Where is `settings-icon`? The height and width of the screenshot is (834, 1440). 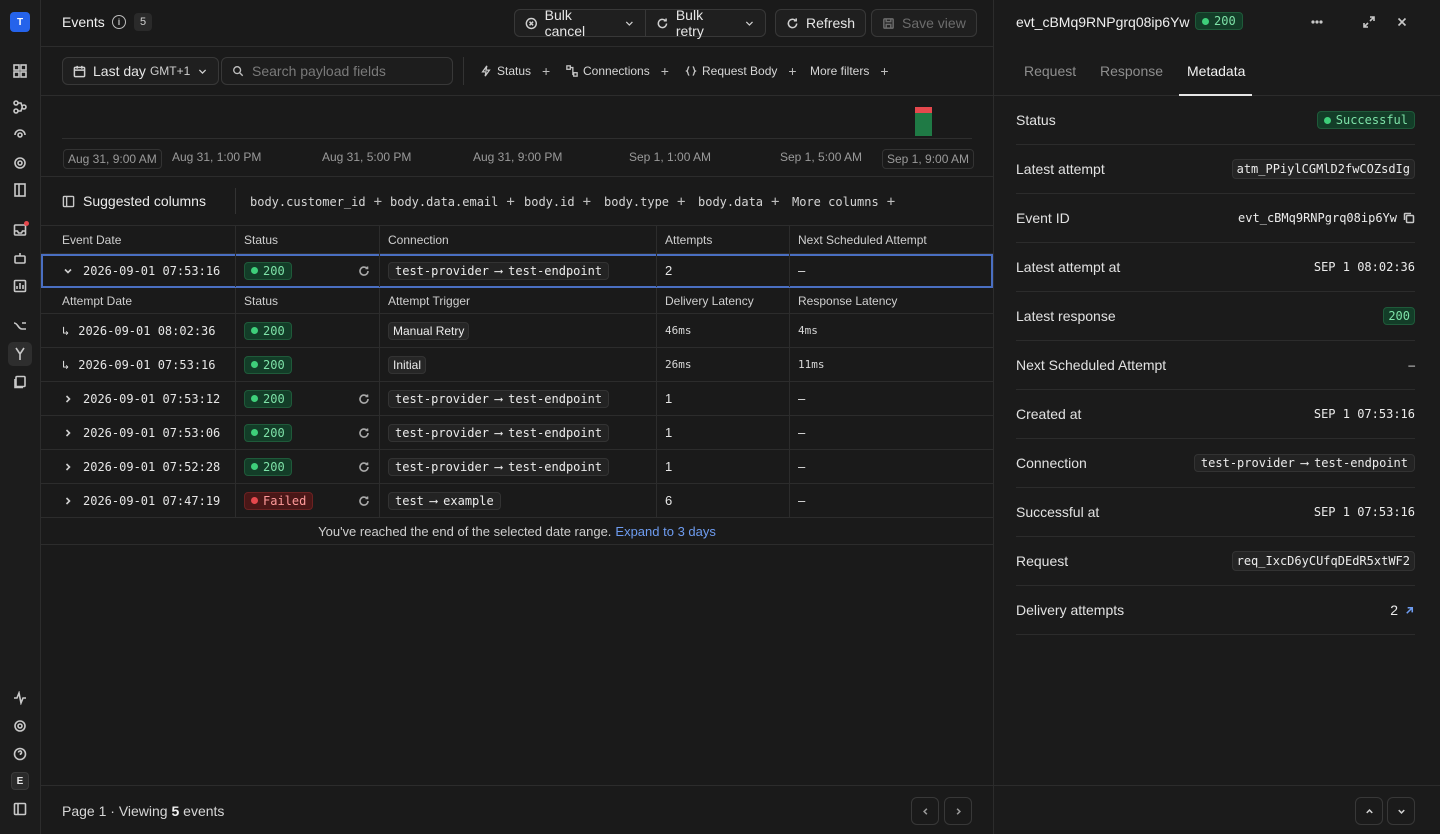 settings-icon is located at coordinates (20, 726).